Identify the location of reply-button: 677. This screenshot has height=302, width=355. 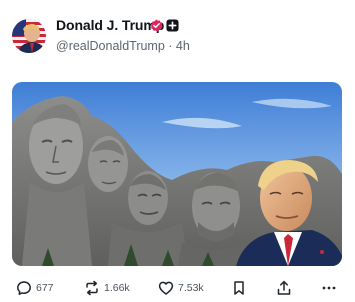
(35, 288).